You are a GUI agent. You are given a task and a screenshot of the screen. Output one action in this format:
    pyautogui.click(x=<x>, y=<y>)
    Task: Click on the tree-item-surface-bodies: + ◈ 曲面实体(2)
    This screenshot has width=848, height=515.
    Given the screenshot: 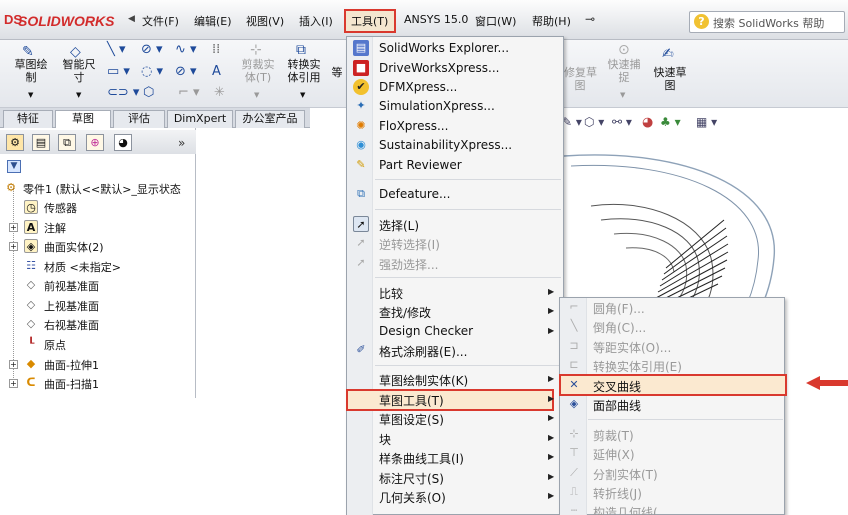 What is the action you would take?
    pyautogui.click(x=98, y=246)
    